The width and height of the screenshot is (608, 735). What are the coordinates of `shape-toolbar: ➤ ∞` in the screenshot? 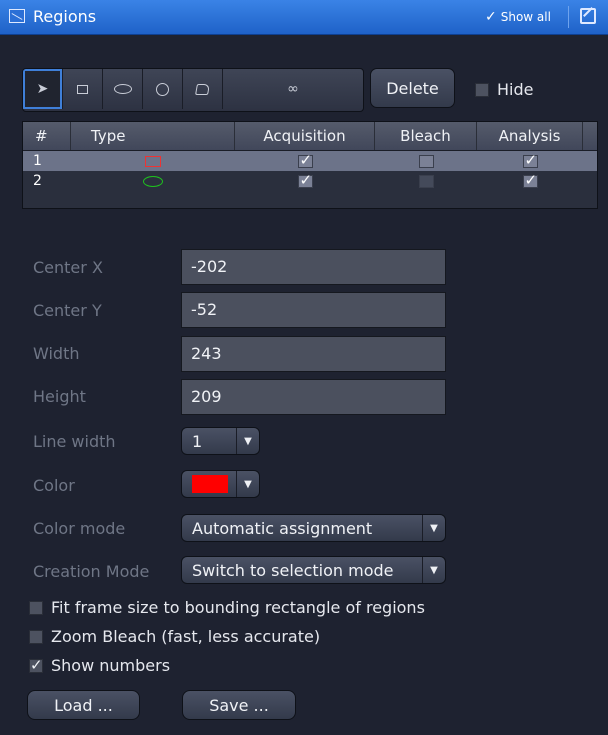 It's located at (193, 90).